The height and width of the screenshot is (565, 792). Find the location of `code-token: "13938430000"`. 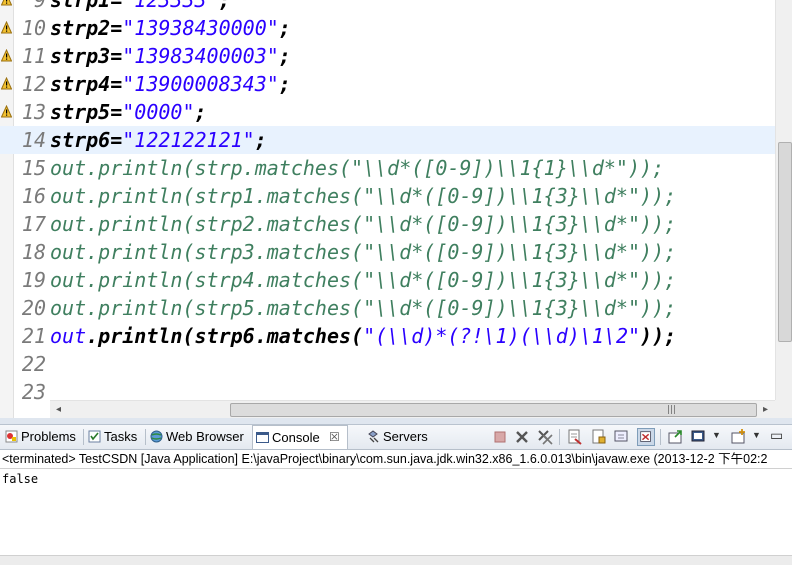

code-token: "13938430000" is located at coordinates (200, 28).